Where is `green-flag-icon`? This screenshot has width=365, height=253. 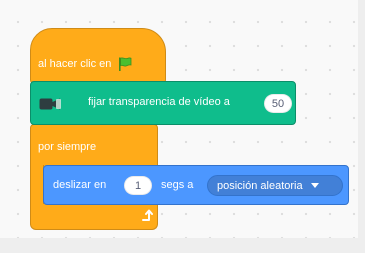
green-flag-icon is located at coordinates (125, 64).